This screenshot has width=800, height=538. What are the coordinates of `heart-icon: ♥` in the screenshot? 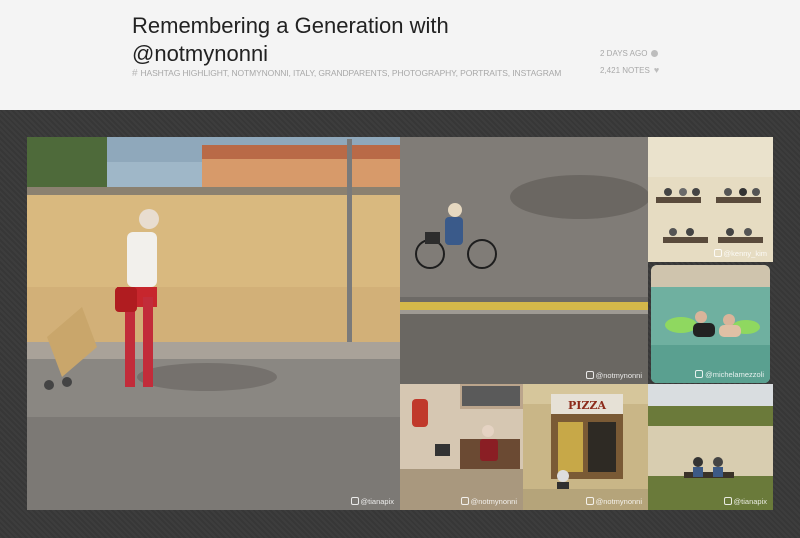 It's located at (656, 70).